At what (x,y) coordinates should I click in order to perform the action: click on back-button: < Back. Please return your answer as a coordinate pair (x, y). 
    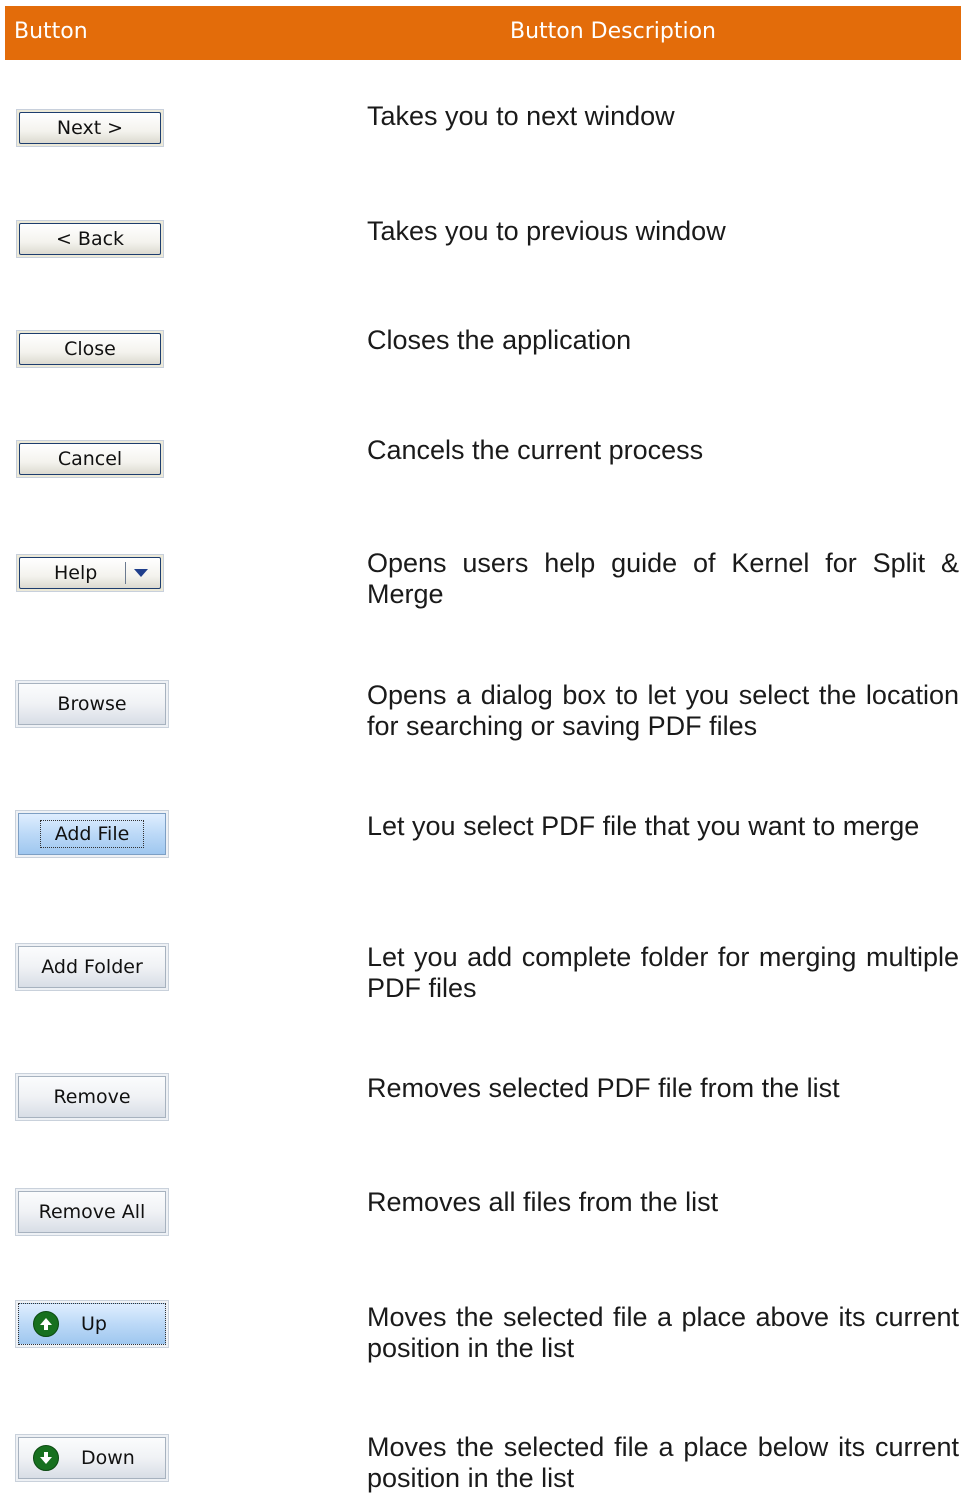
    Looking at the image, I should click on (90, 239).